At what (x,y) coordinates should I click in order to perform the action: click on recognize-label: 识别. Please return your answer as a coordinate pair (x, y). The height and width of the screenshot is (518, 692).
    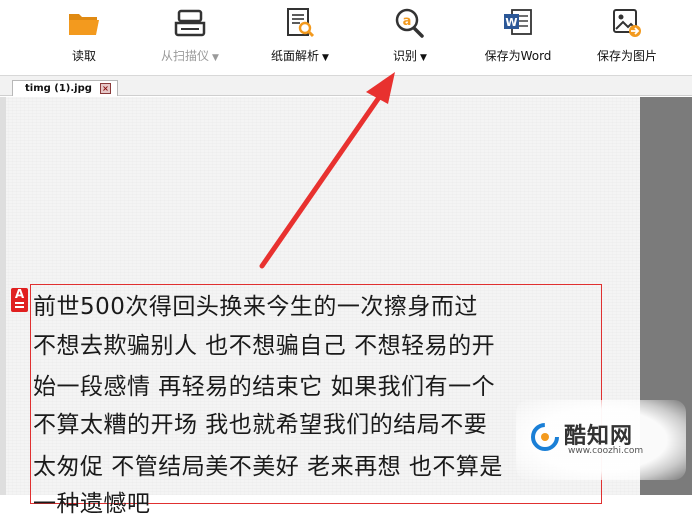
    Looking at the image, I should click on (405, 56).